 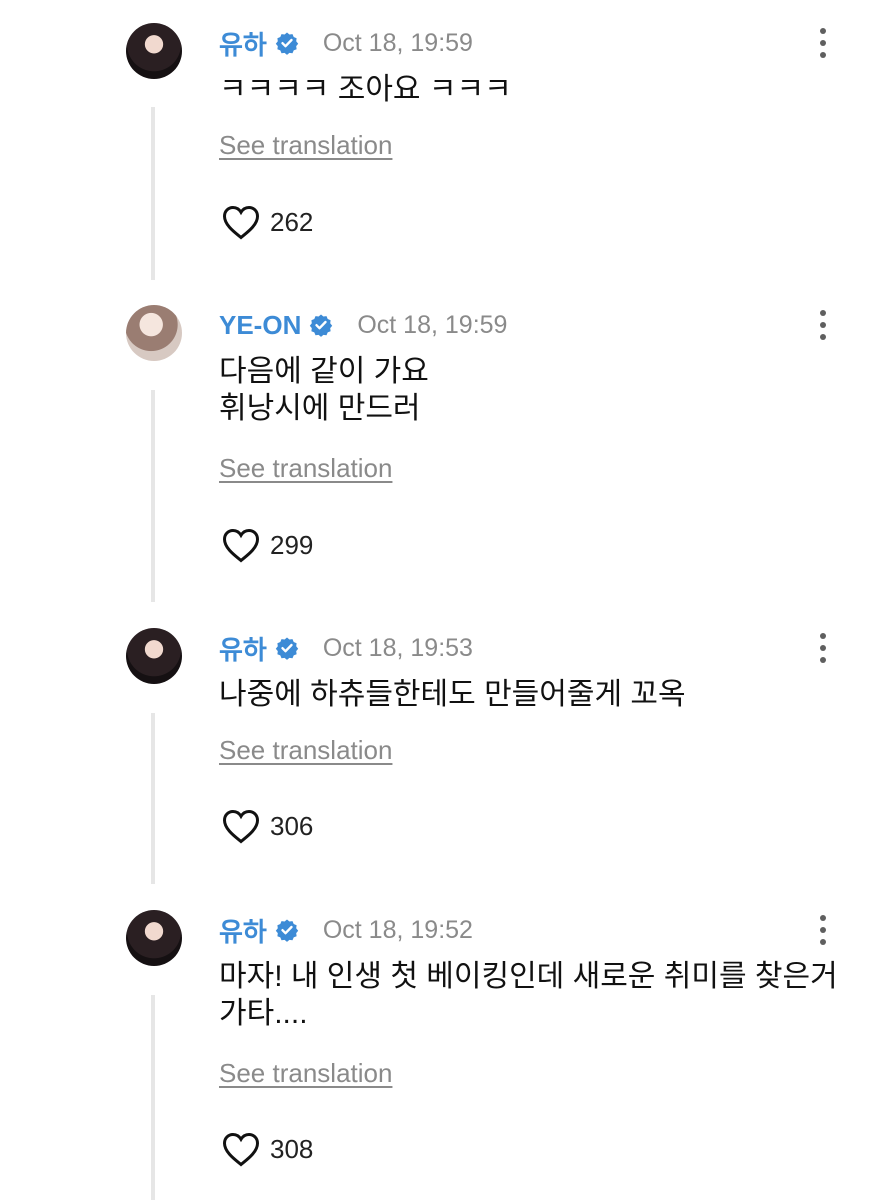 I want to click on like-control: 306, so click(x=266, y=826).